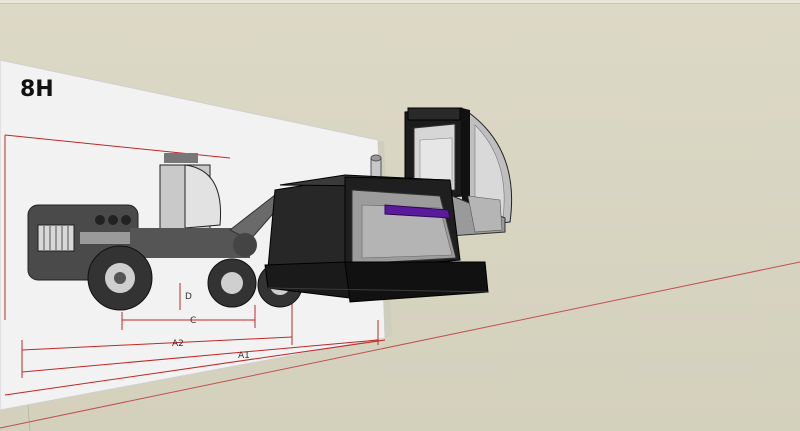 The height and width of the screenshot is (431, 800). I want to click on drawing-wheel-top, so click(245, 245).